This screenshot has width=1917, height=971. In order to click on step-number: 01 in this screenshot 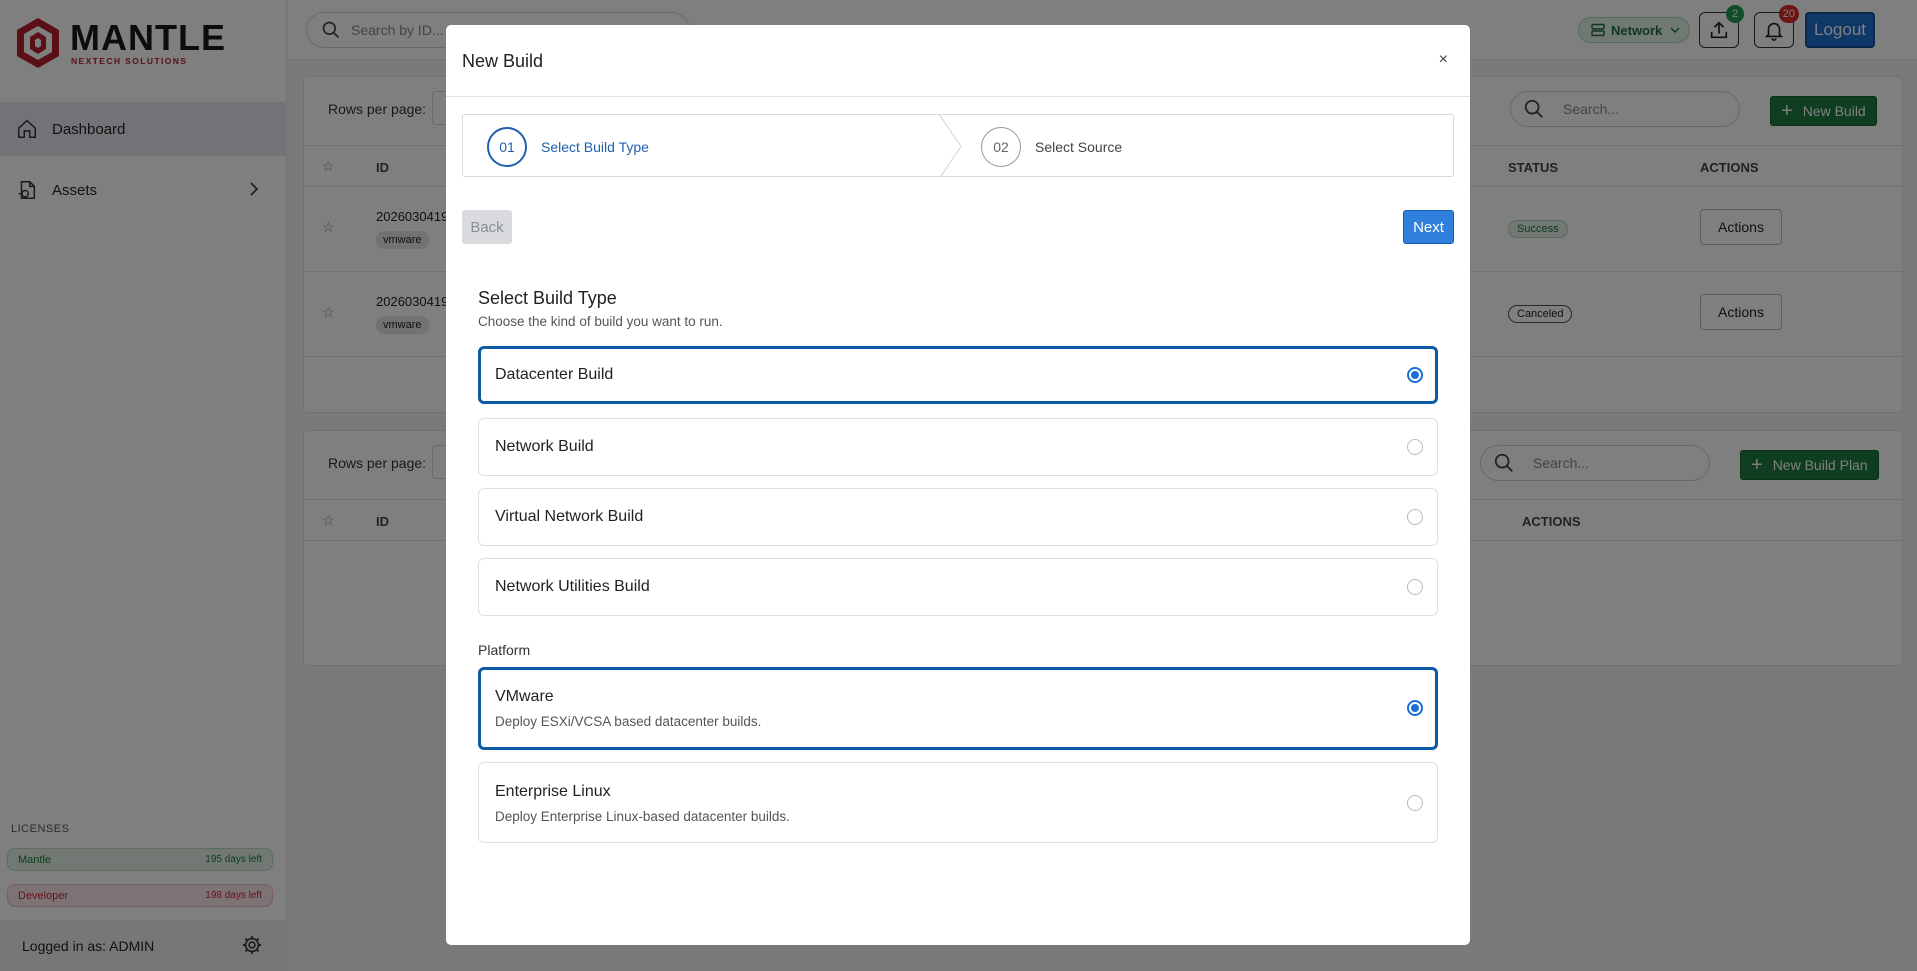, I will do `click(507, 146)`.